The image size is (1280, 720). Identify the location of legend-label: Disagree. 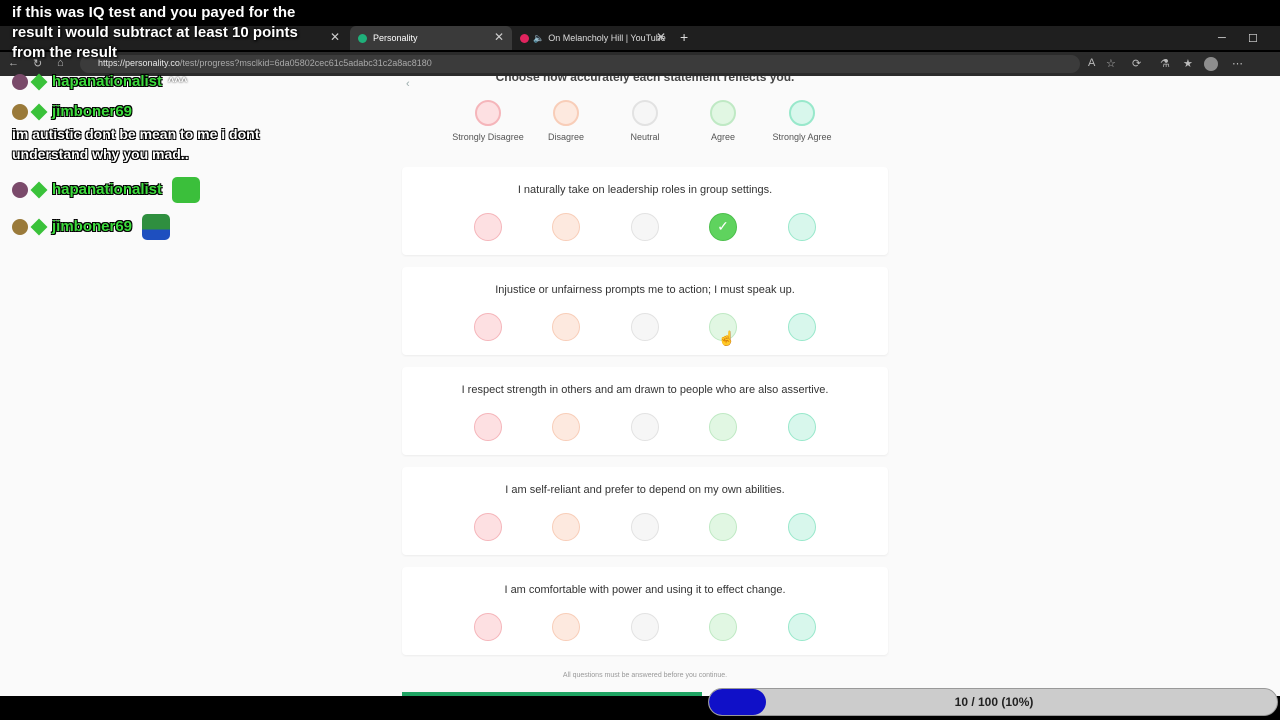
(566, 137).